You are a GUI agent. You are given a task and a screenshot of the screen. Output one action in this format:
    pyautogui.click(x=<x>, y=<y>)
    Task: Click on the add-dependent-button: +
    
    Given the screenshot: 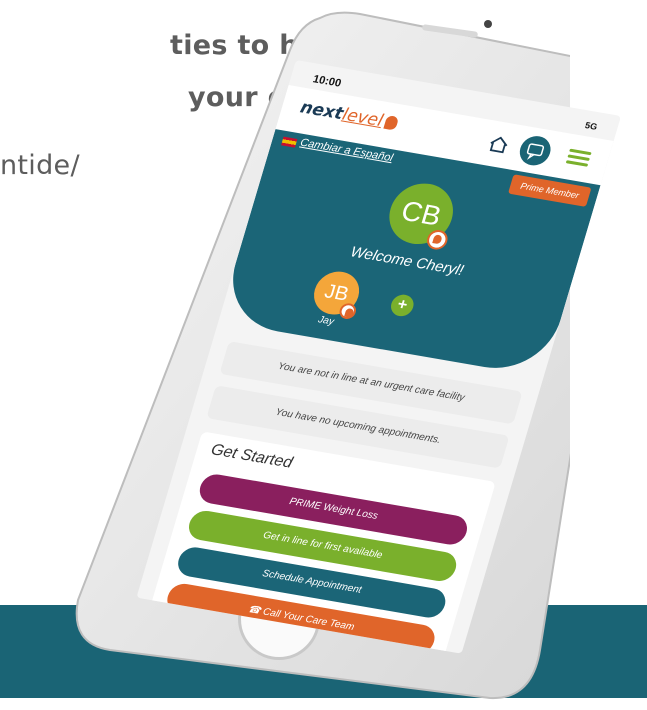 What is the action you would take?
    pyautogui.click(x=402, y=305)
    